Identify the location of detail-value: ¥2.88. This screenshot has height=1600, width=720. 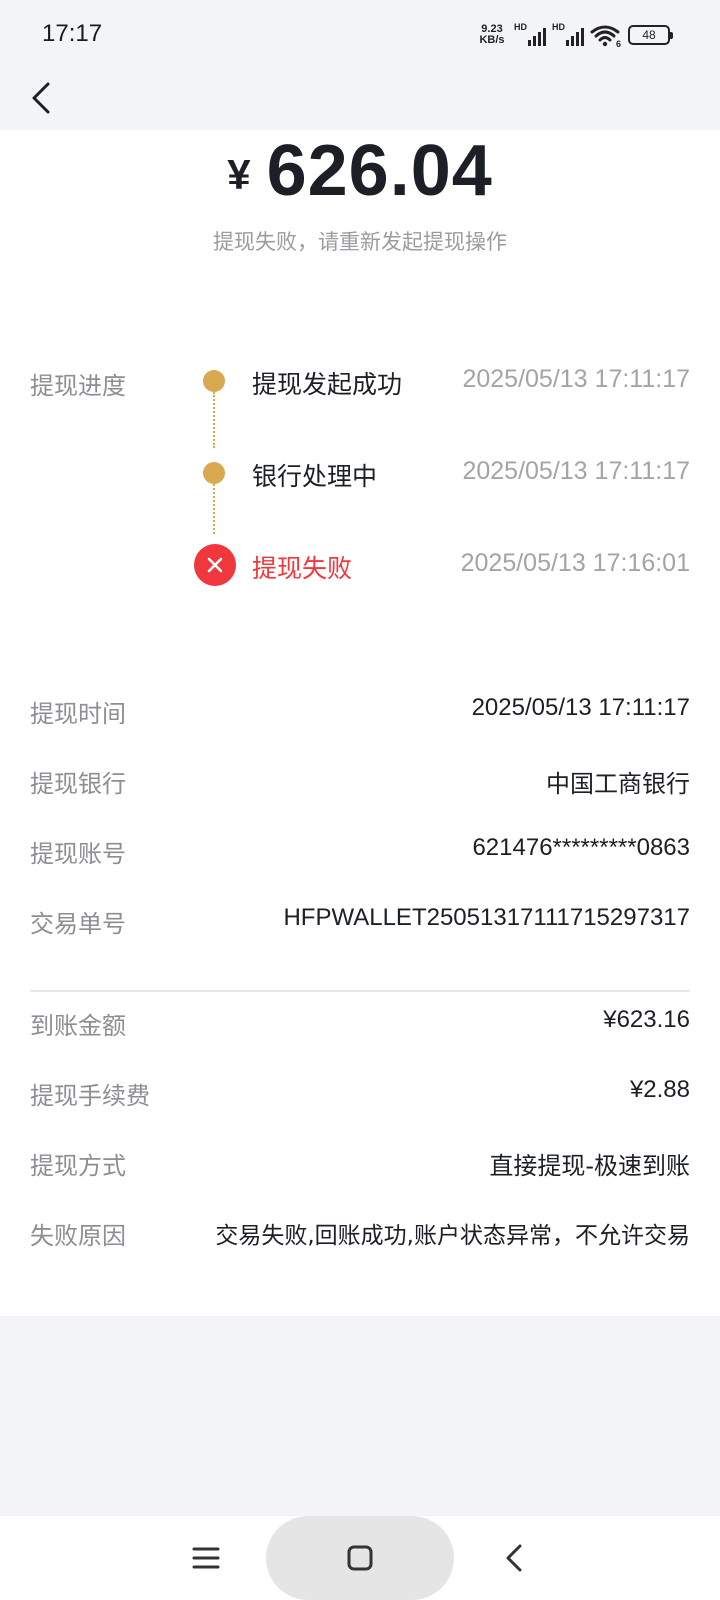
(659, 1089).